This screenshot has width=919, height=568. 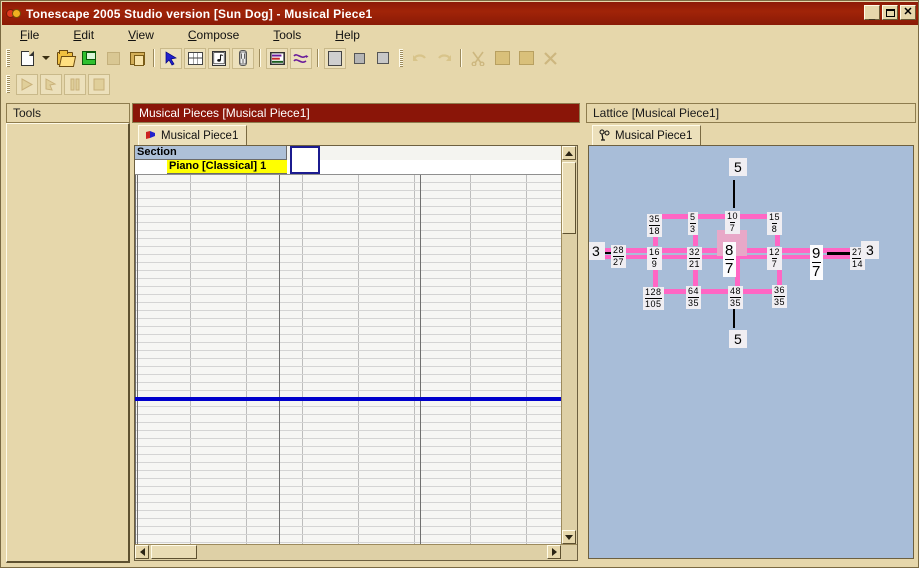 I want to click on window-buttons: _ ✕, so click(x=890, y=13).